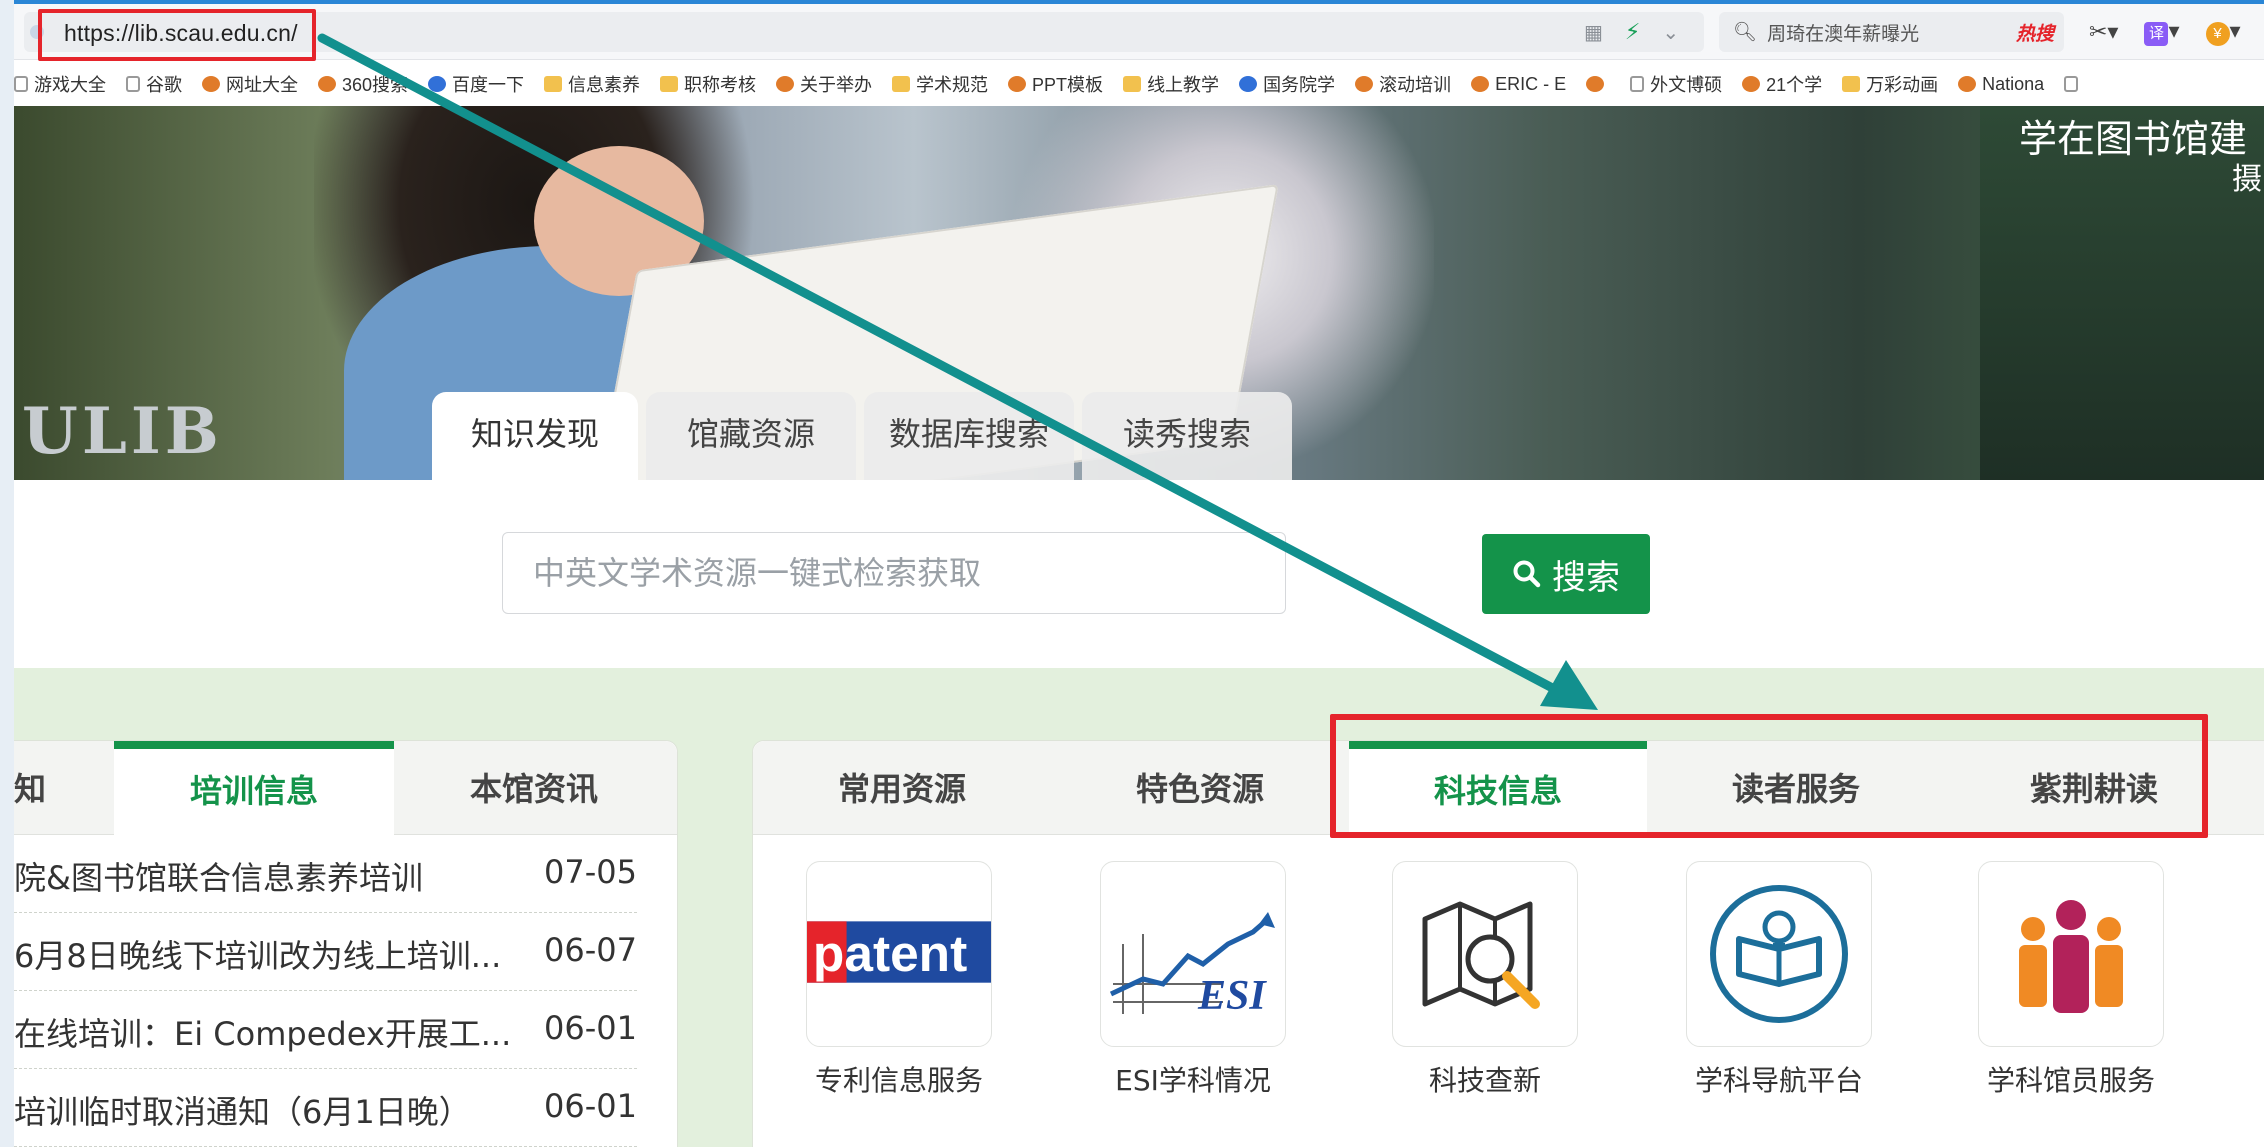  Describe the element at coordinates (590, 950) in the screenshot. I see `news-date: 06-07` at that location.